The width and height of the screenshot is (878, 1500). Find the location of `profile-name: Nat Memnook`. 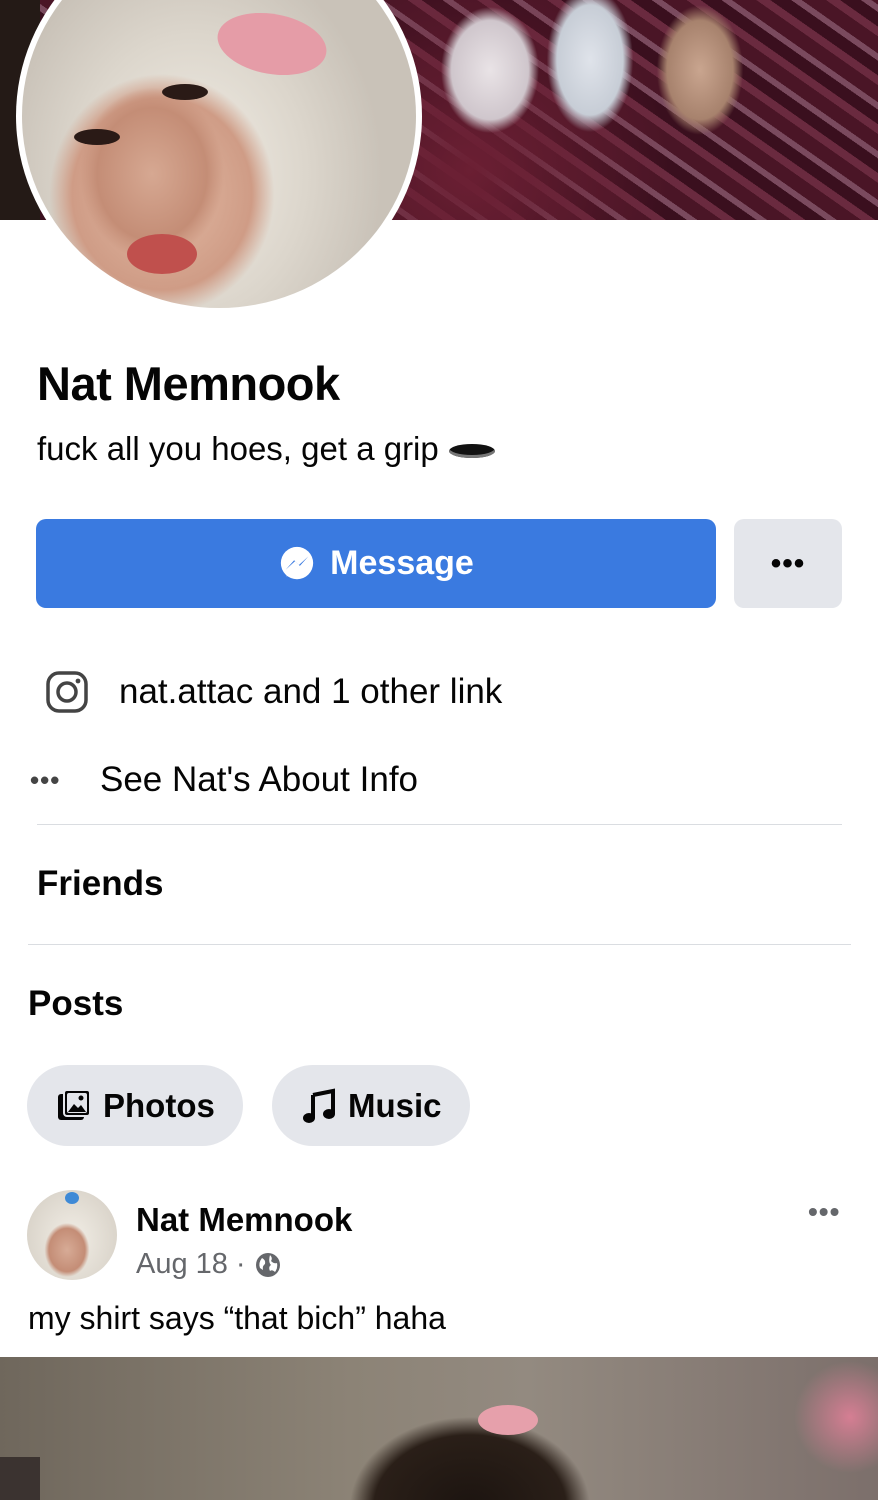

profile-name: Nat Memnook is located at coordinates (188, 383).